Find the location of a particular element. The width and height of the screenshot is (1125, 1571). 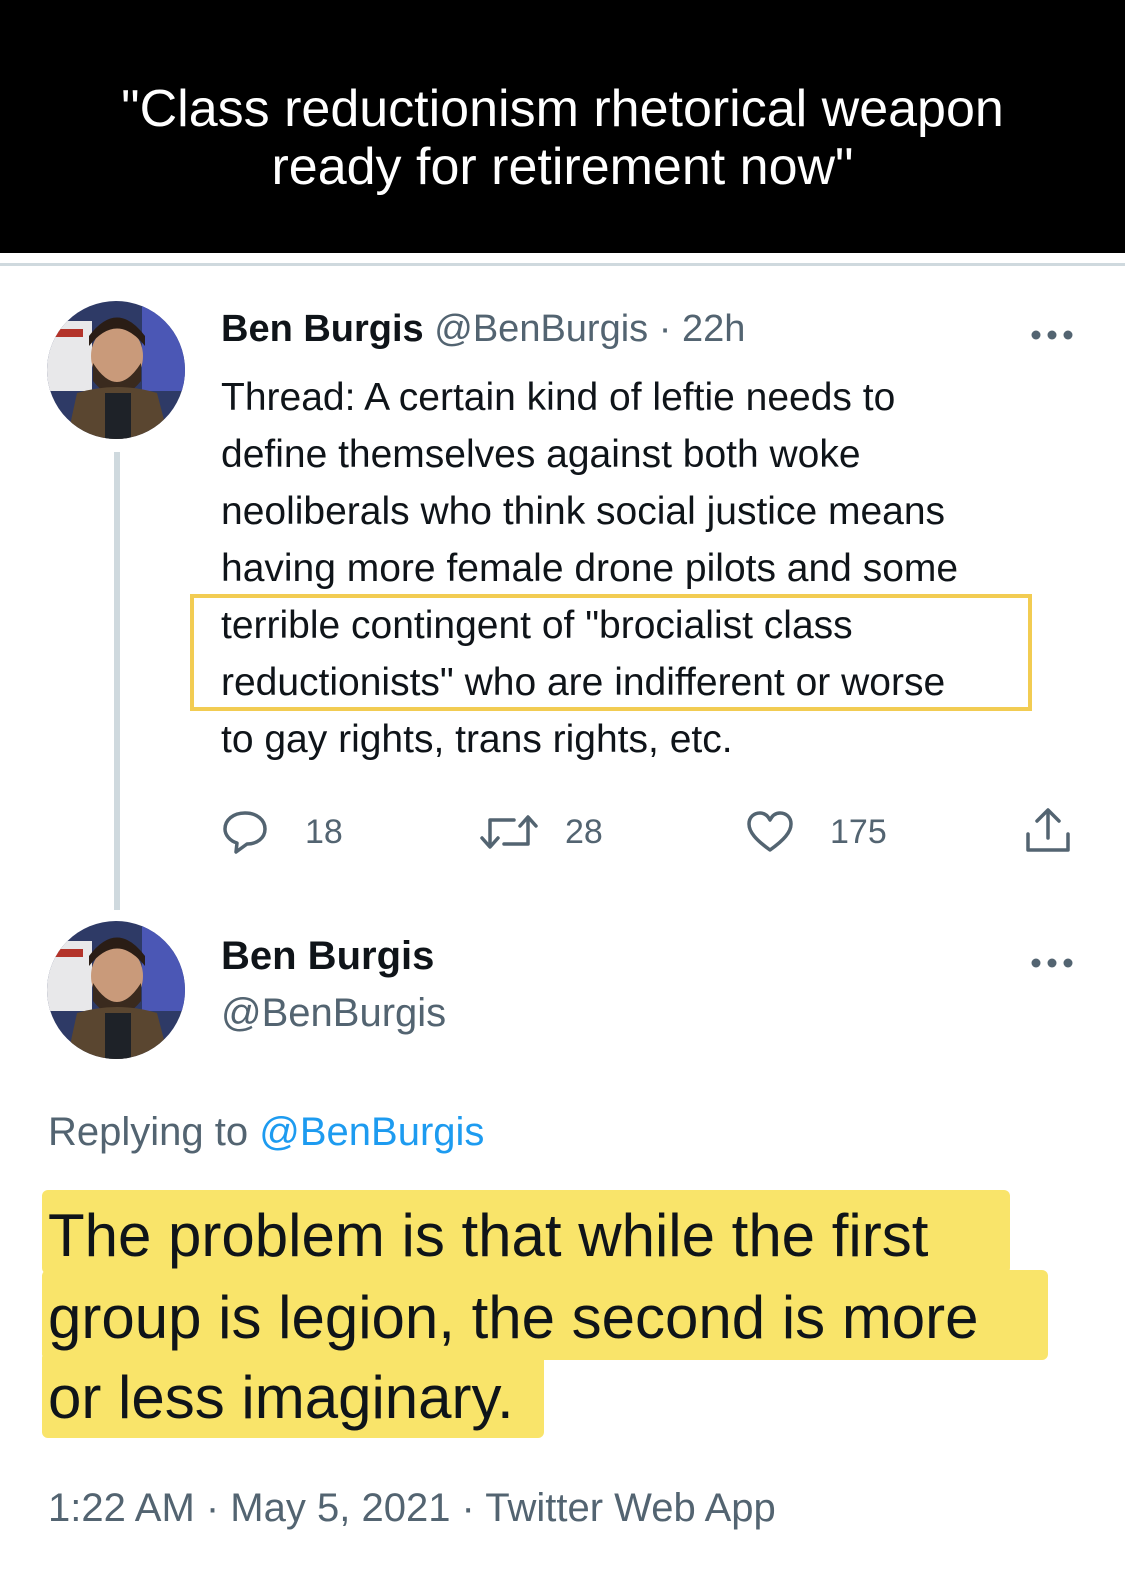

tweet-header: Ben Burgis @BenBurgis · 22h is located at coordinates (483, 329).